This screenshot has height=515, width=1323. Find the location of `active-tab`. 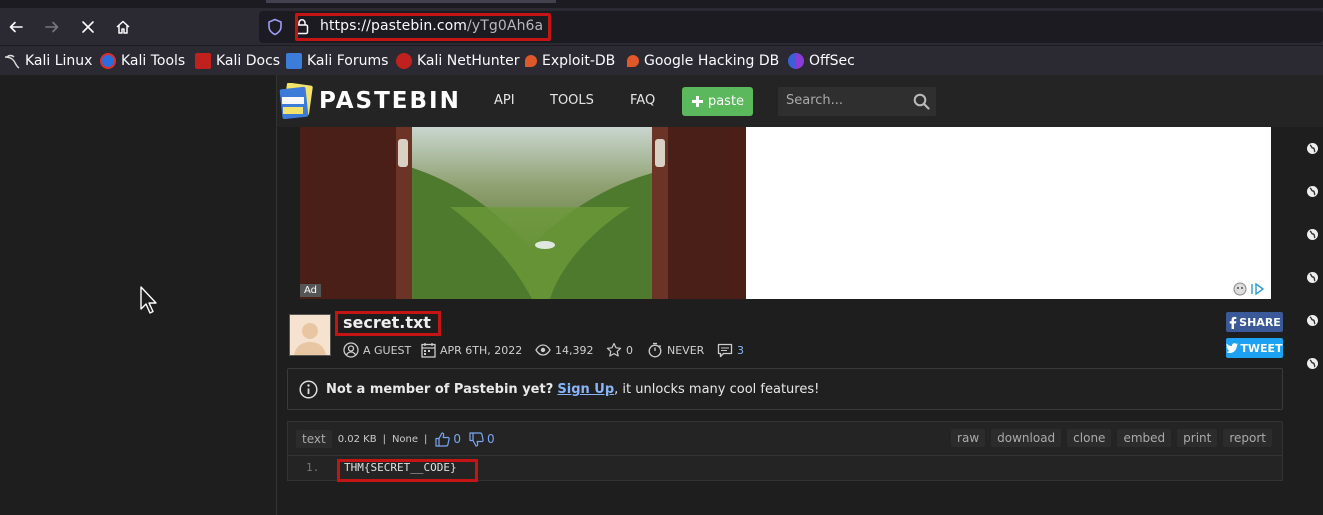

active-tab is located at coordinates (411, 1).